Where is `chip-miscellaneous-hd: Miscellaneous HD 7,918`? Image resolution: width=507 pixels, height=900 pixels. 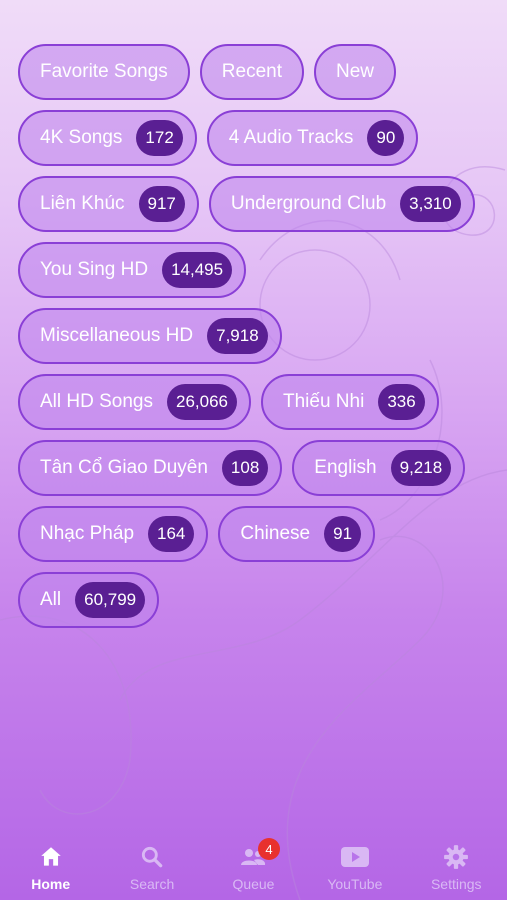
chip-miscellaneous-hd: Miscellaneous HD 7,918 is located at coordinates (150, 336).